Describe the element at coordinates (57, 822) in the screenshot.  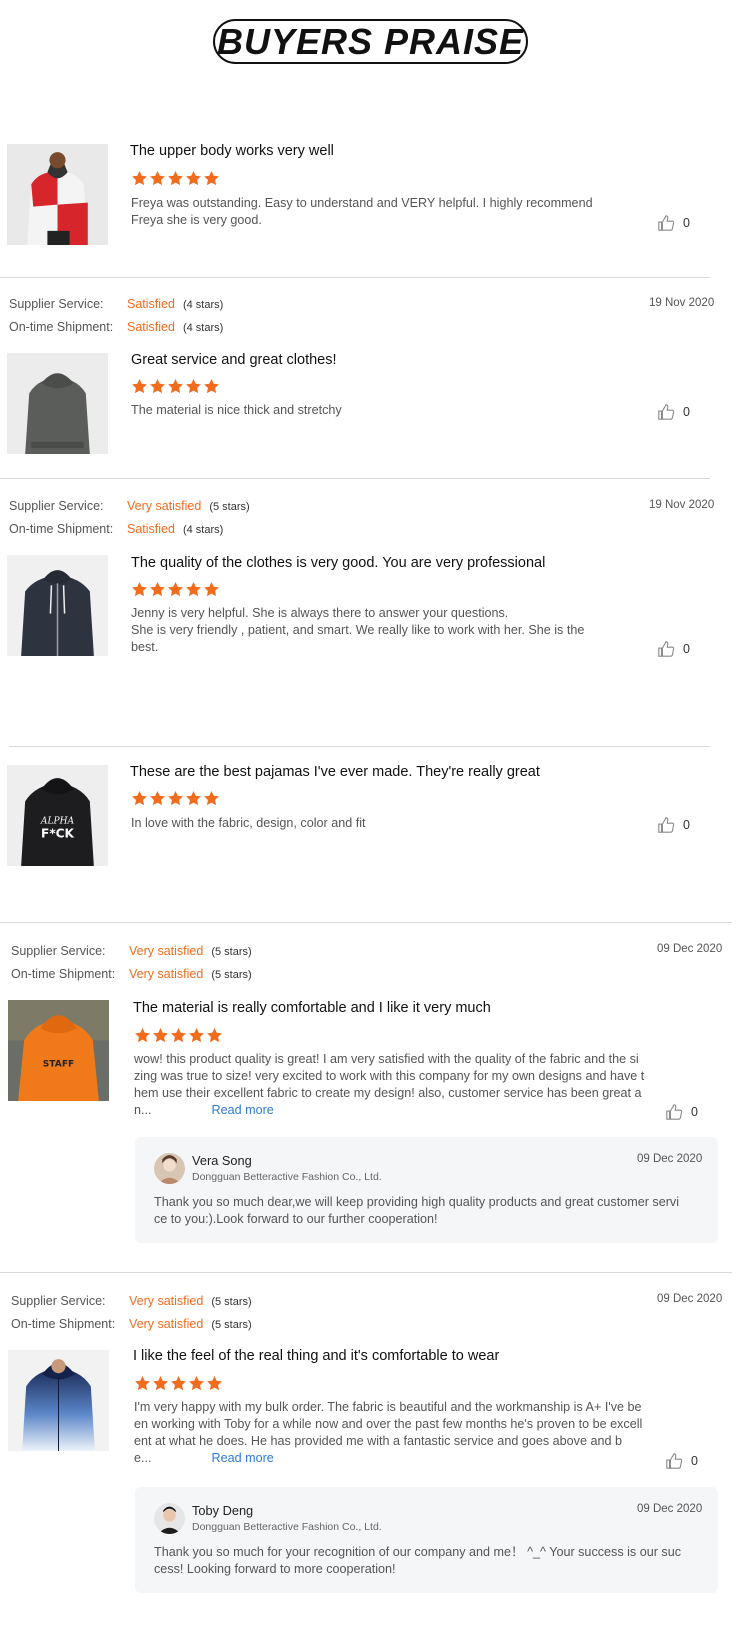
I see `svg-text: ALPHA` at that location.